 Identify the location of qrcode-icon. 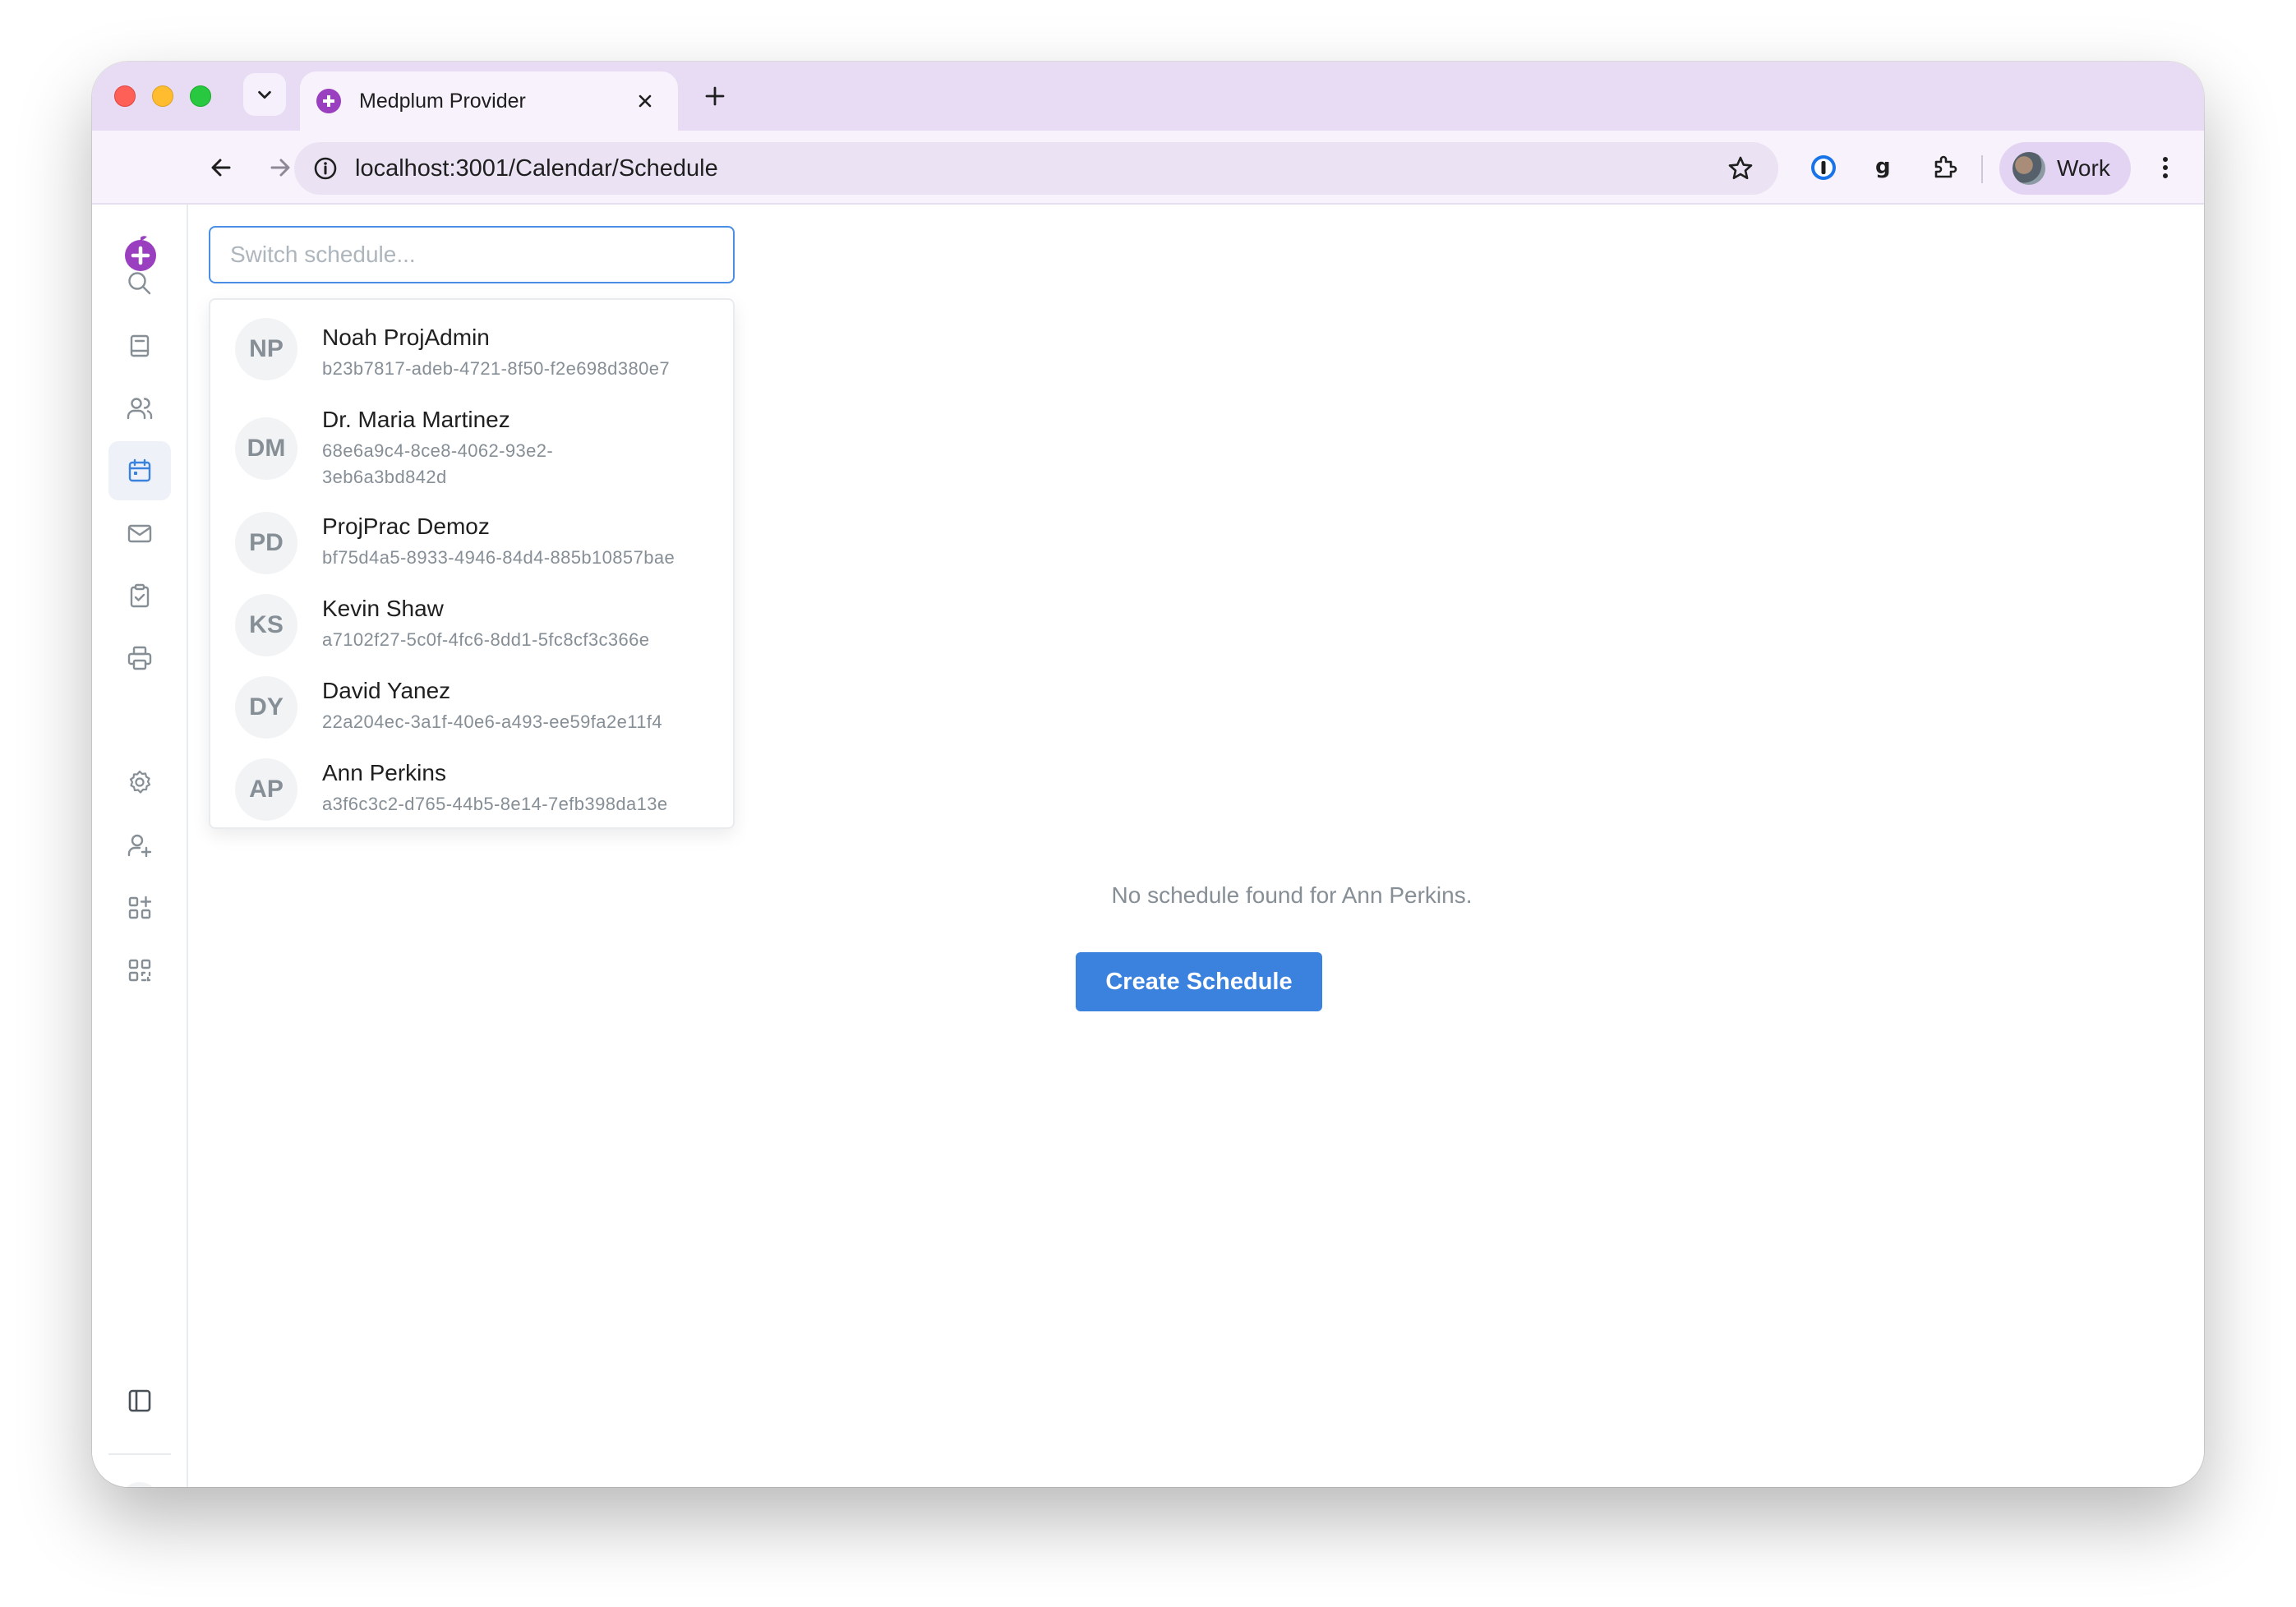
(139, 970).